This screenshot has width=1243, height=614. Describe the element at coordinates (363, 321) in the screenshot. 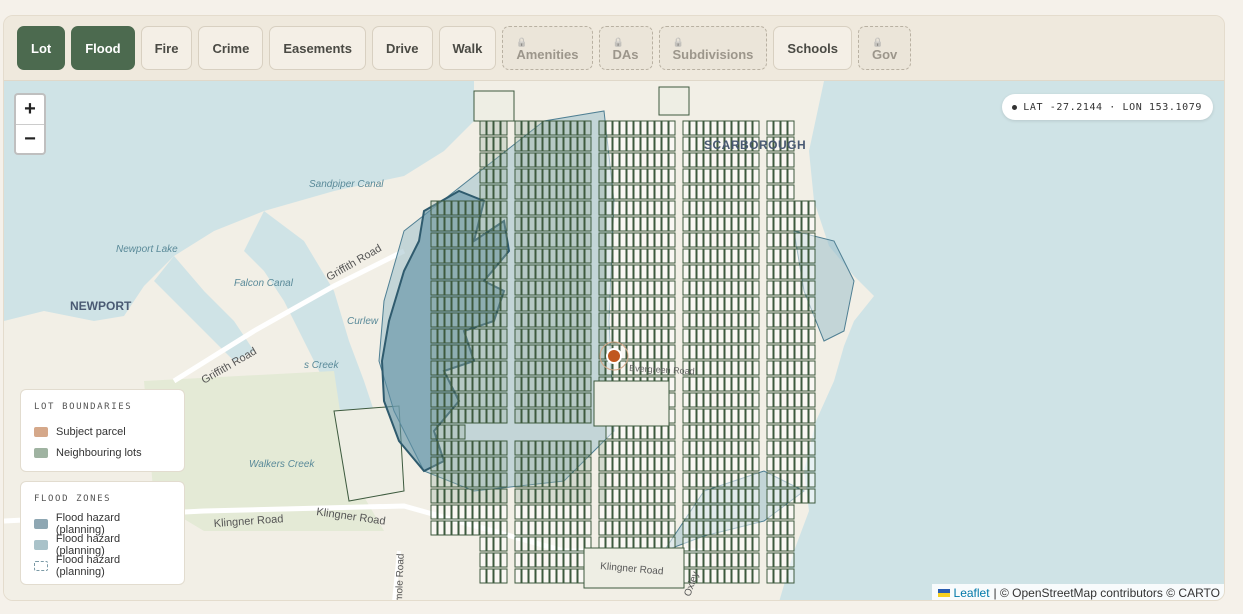

I see `water-label-curlew: Curlew` at that location.